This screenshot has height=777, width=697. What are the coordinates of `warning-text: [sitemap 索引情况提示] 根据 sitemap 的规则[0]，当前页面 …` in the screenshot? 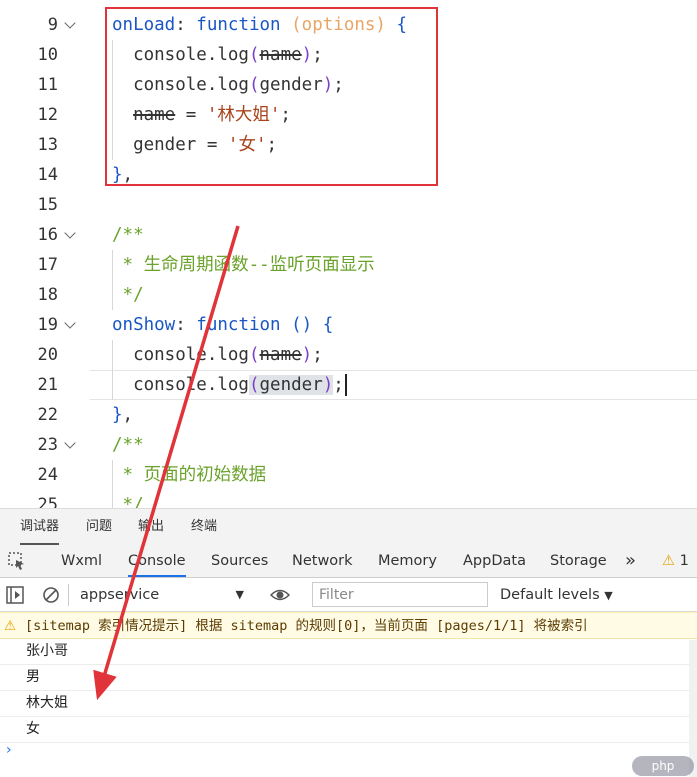 It's located at (306, 626).